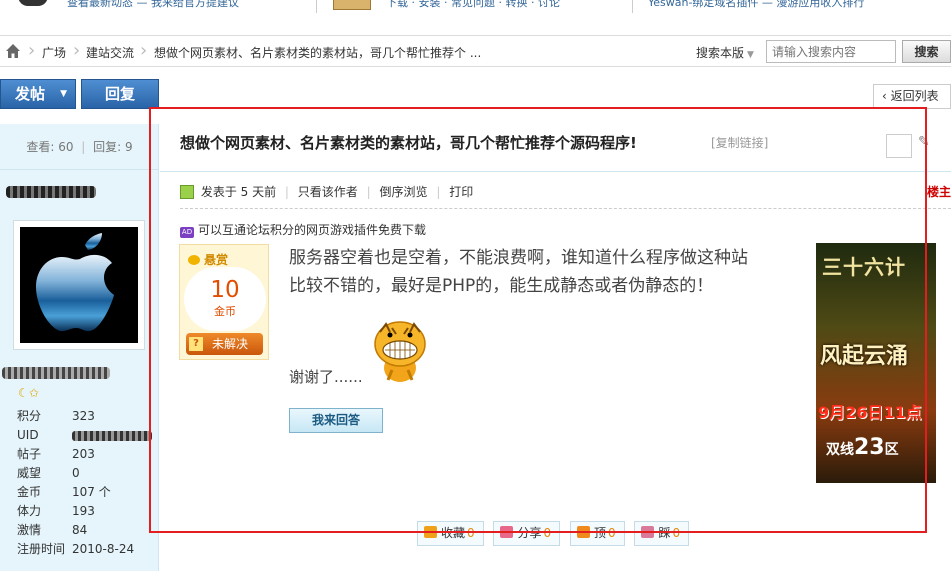 Image resolution: width=951 pixels, height=571 pixels. What do you see at coordinates (400, 351) in the screenshot?
I see `tiger-emoticon-icon` at bounding box center [400, 351].